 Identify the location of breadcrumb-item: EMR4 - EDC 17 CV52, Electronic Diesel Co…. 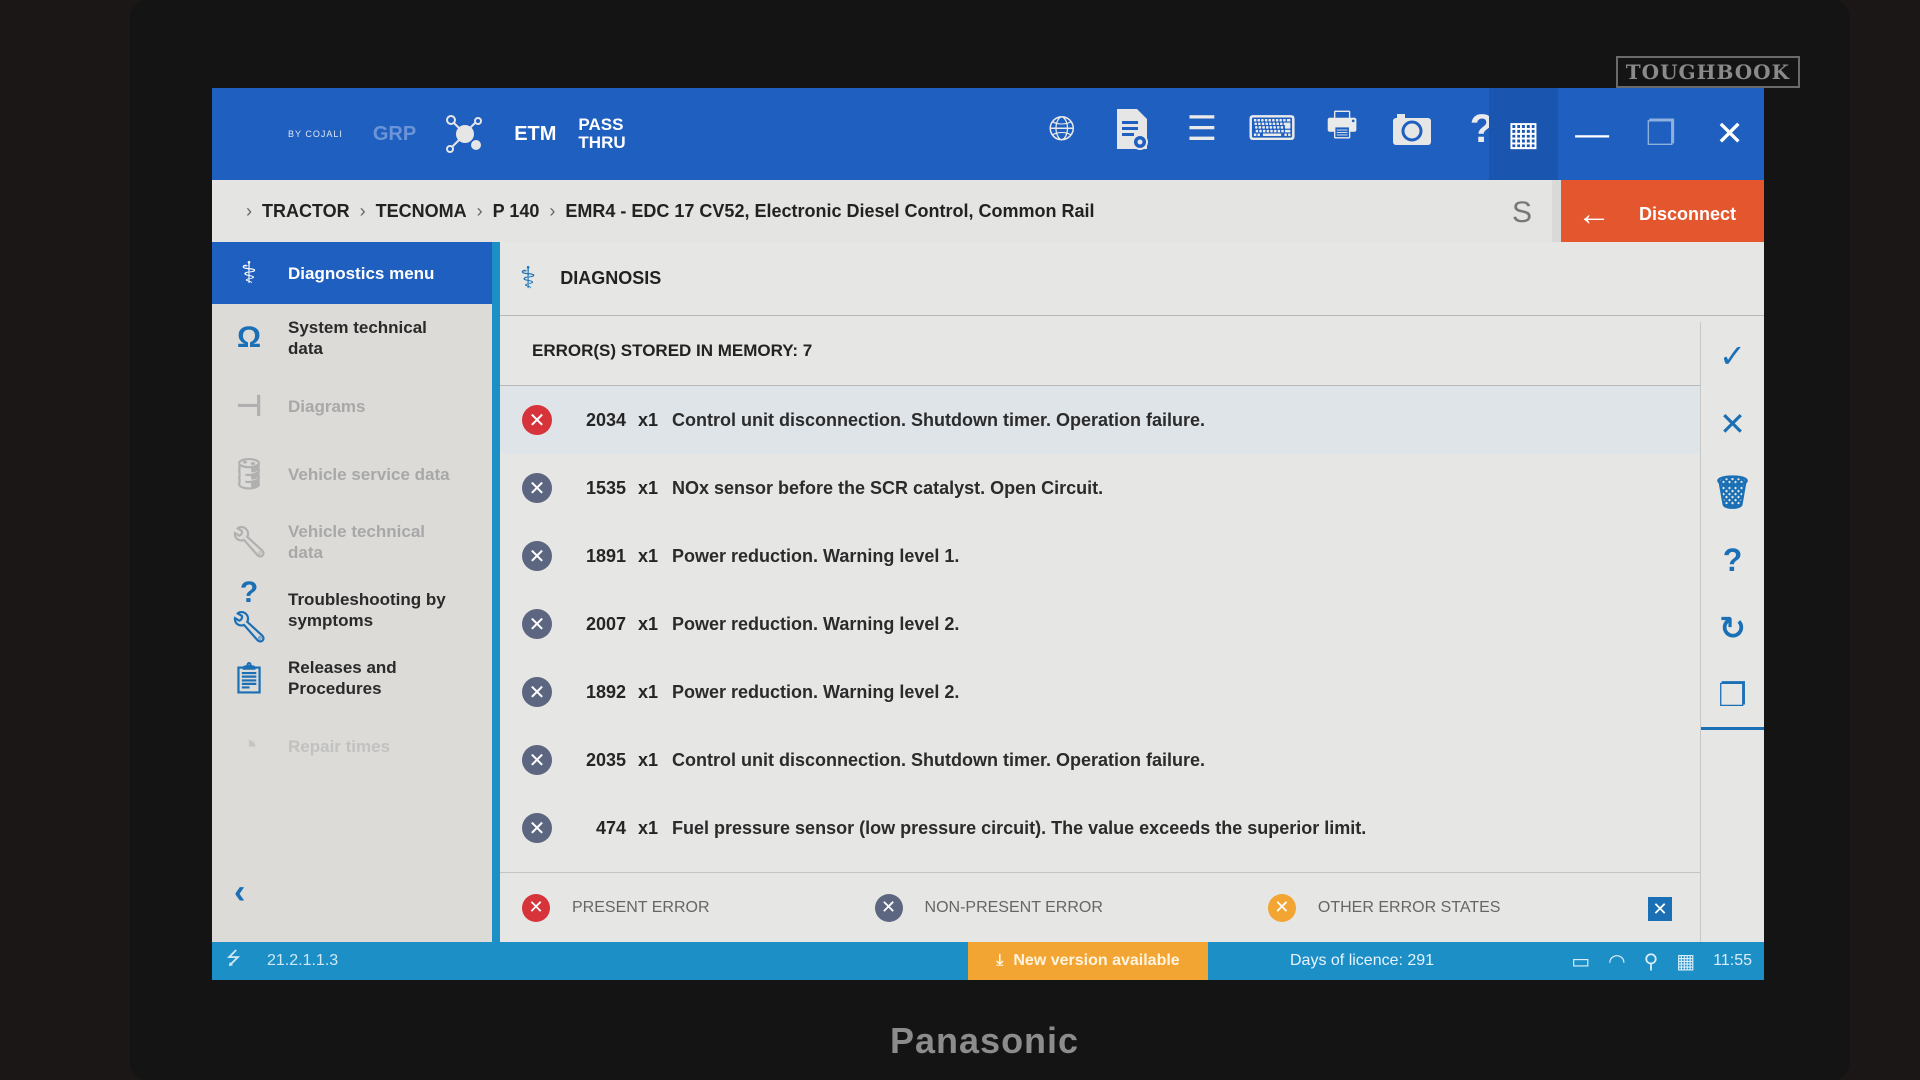
(829, 211).